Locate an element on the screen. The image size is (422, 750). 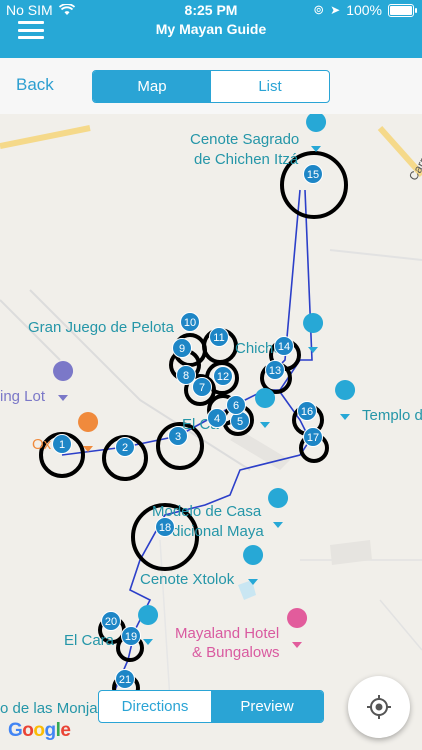
battery-percent: 100% is located at coordinates (364, 10).